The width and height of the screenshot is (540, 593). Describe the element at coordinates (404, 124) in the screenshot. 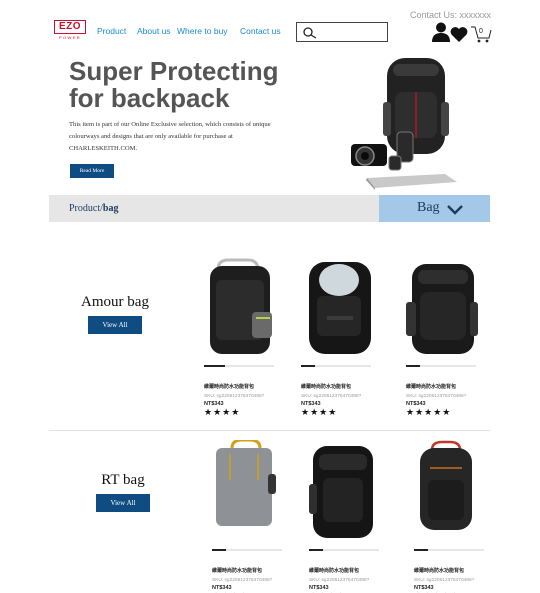

I see `hero-backpack-image` at that location.